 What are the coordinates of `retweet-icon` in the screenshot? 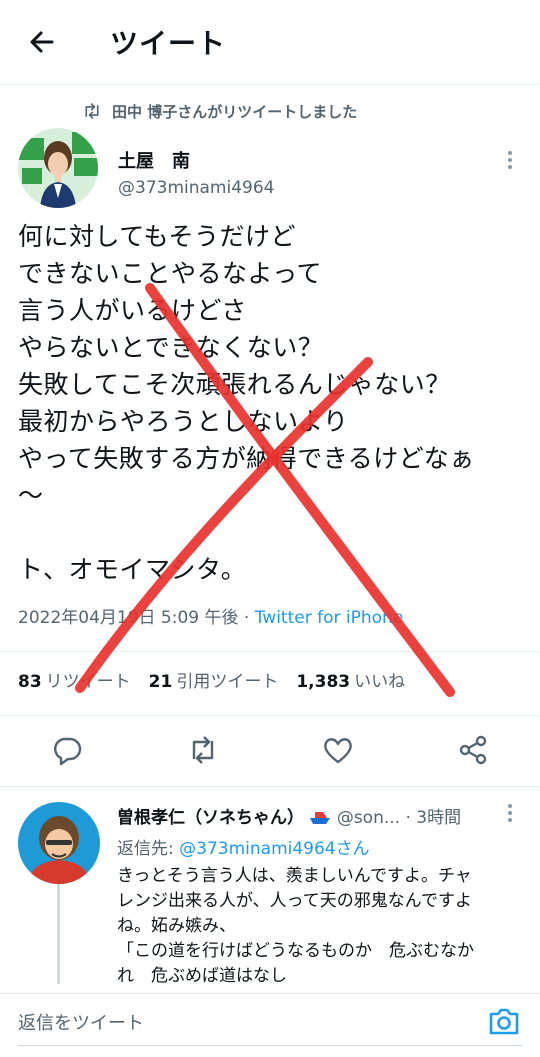 It's located at (92, 111).